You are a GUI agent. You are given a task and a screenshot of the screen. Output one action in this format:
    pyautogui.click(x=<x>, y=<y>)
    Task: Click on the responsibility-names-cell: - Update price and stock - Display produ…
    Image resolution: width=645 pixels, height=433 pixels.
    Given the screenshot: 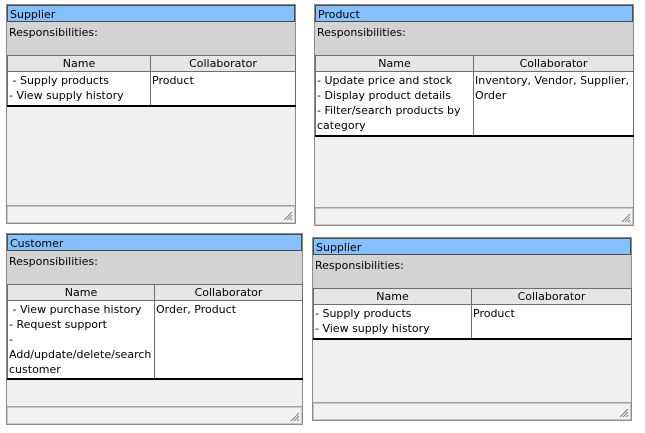 What is the action you would take?
    pyautogui.click(x=394, y=104)
    